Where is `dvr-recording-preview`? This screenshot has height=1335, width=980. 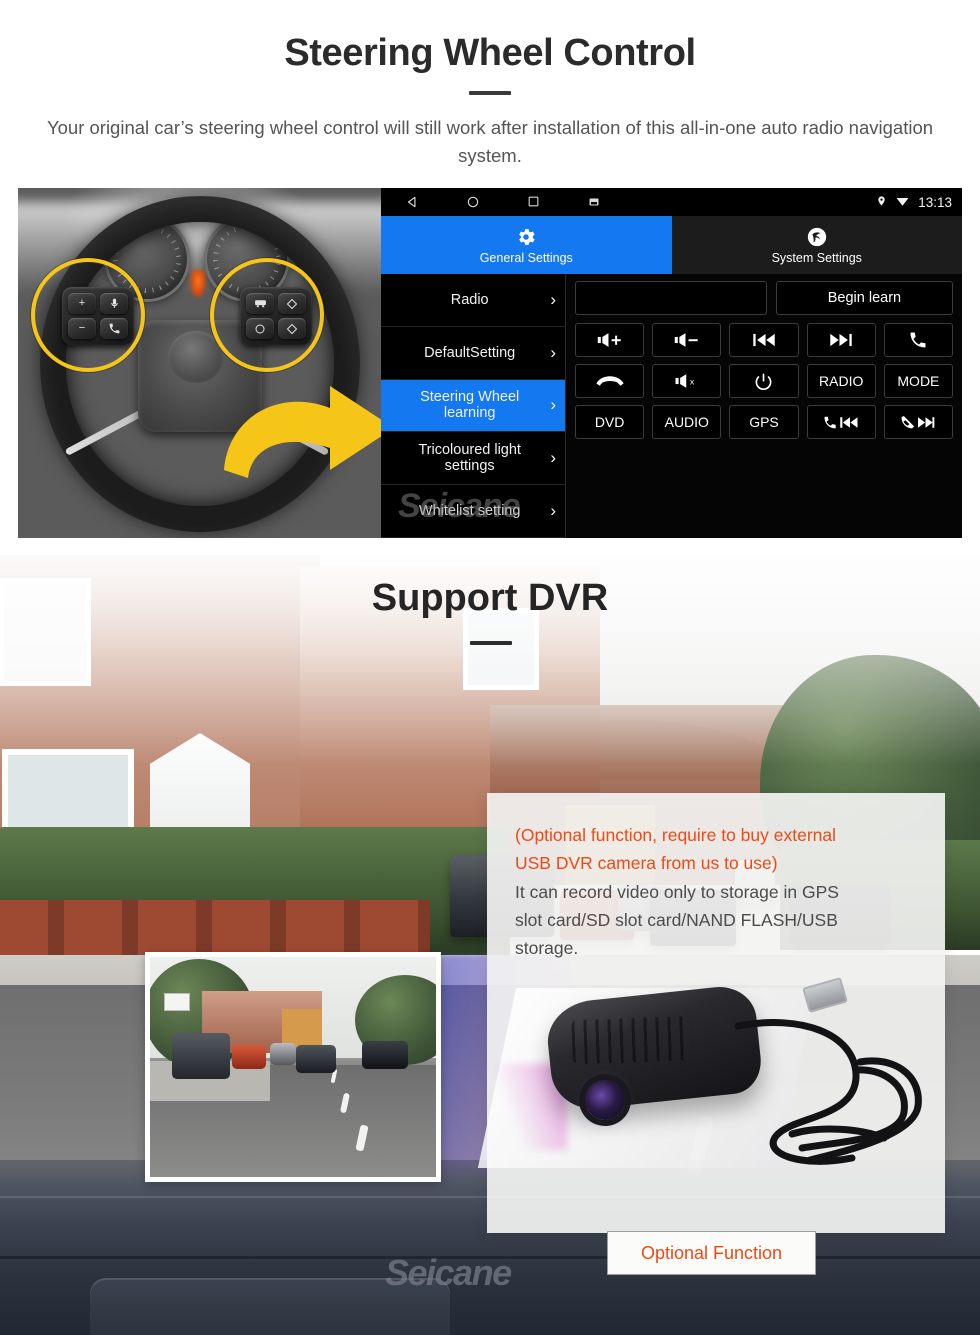 dvr-recording-preview is located at coordinates (293, 1067).